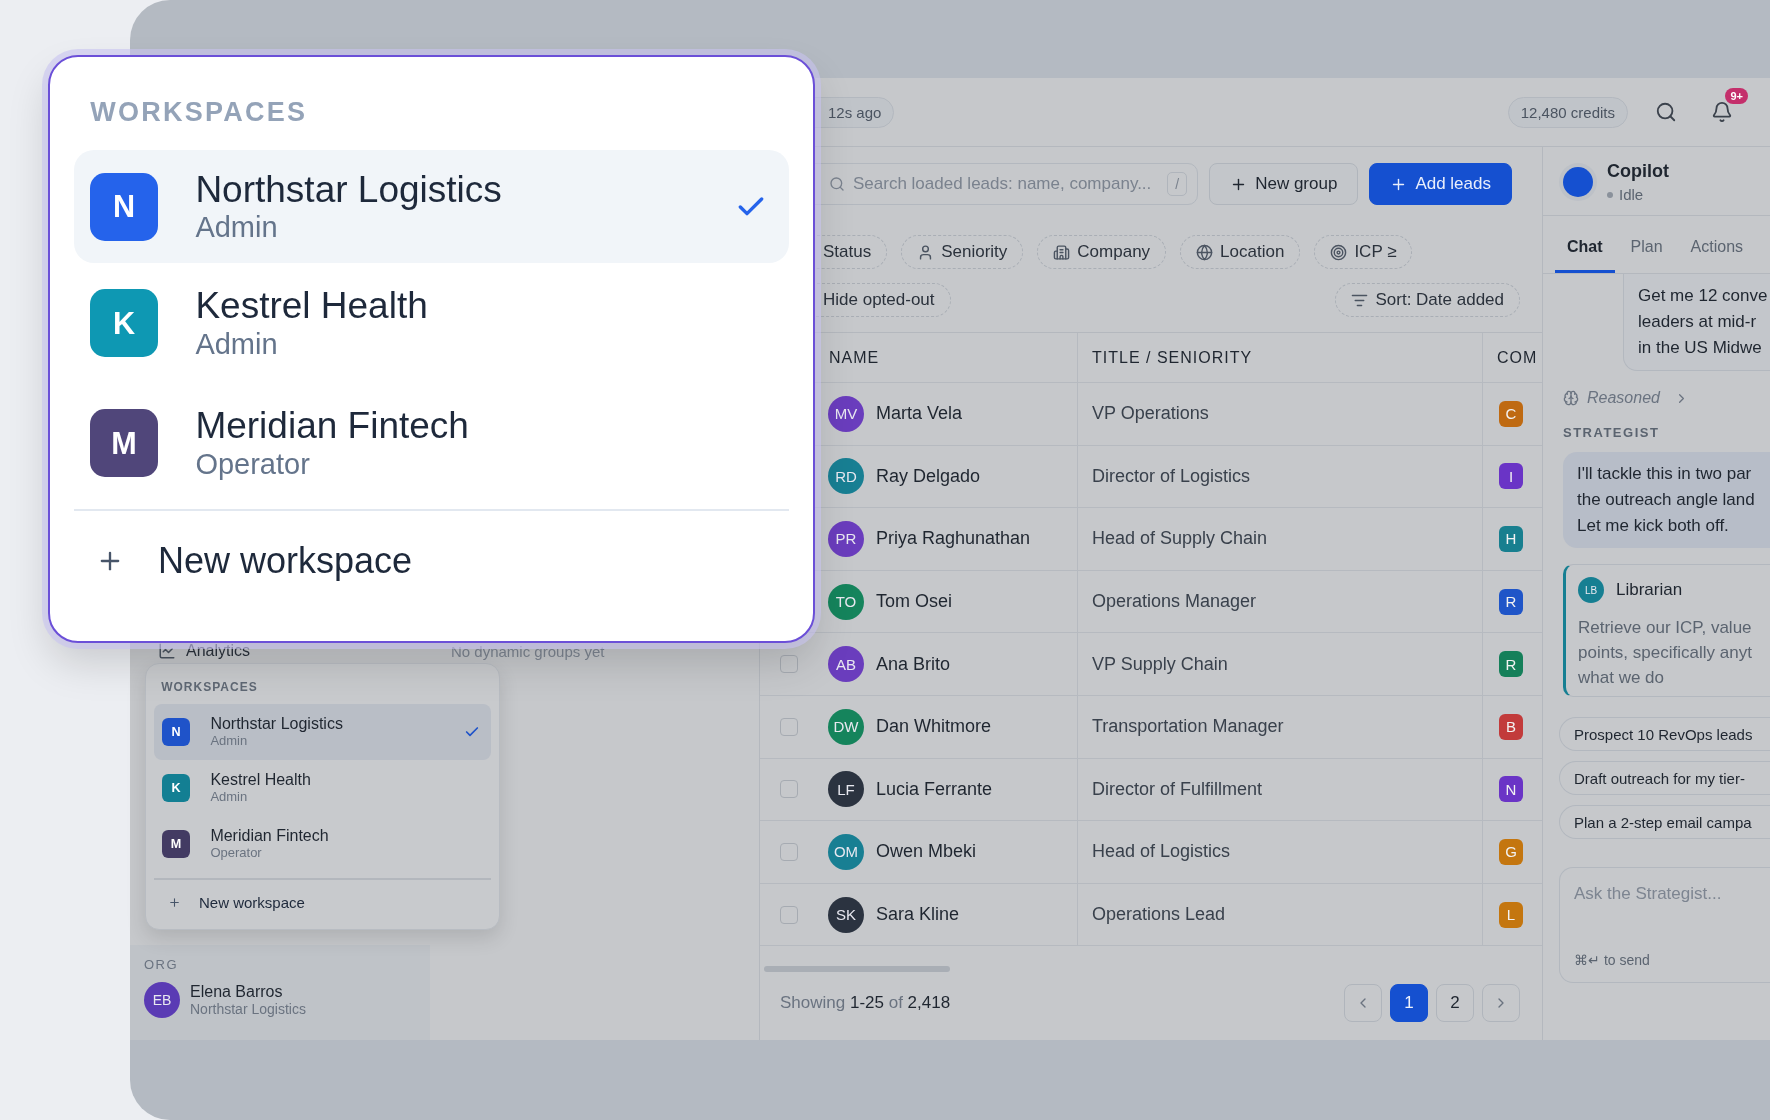  What do you see at coordinates (934, 727) in the screenshot?
I see `lead-name: Dan Whitmore` at bounding box center [934, 727].